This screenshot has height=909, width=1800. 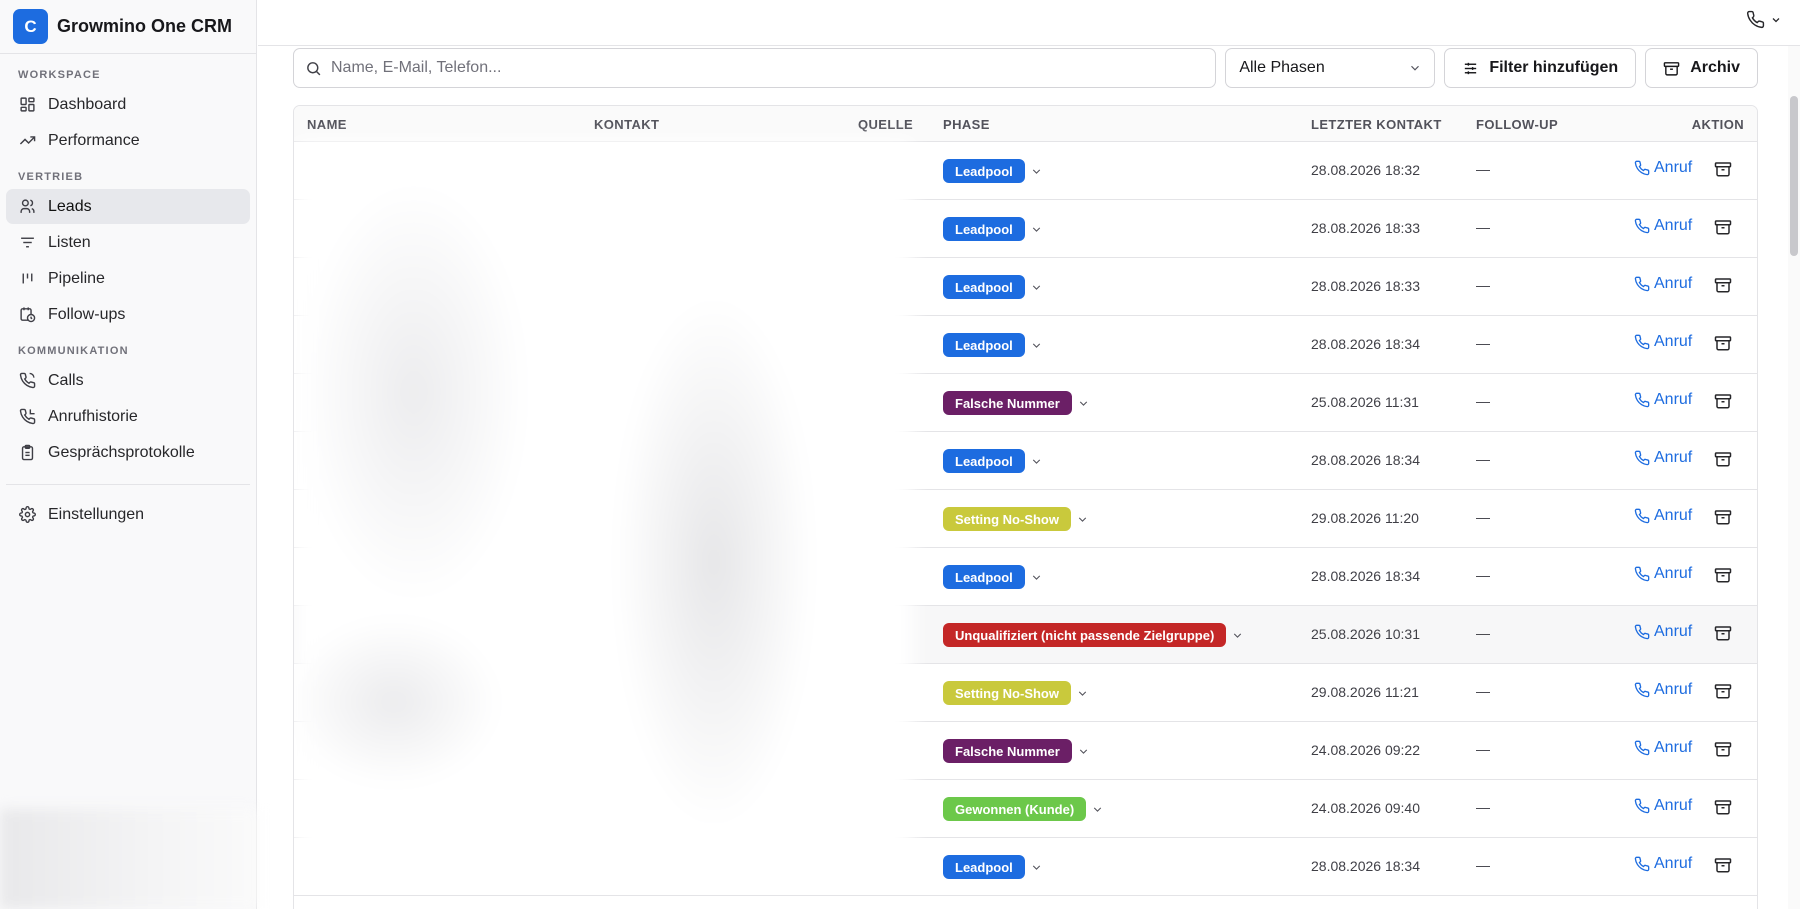 I want to click on phase-select: Alle Phasen, so click(x=1330, y=68).